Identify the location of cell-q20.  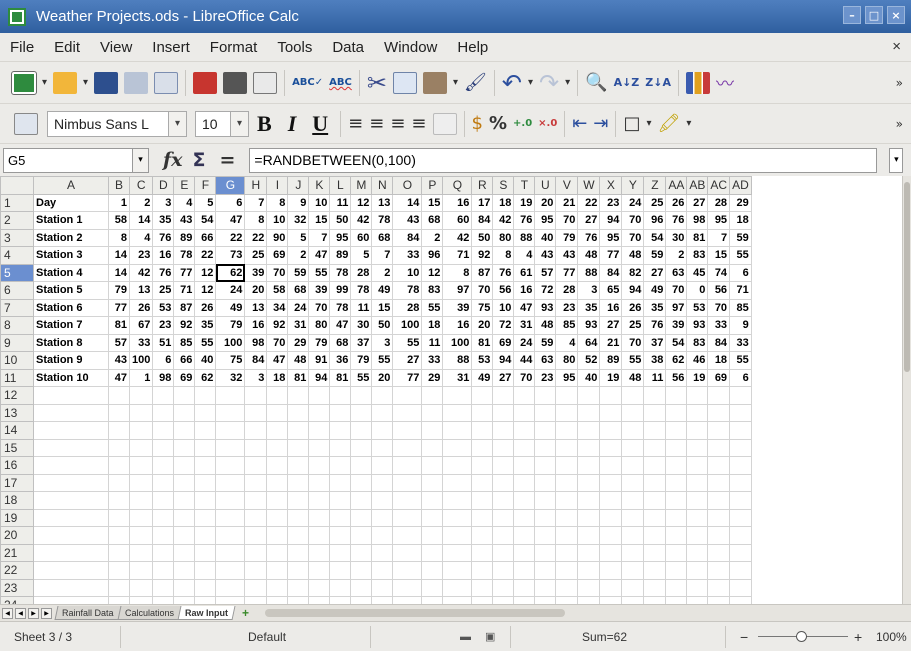
(457, 535).